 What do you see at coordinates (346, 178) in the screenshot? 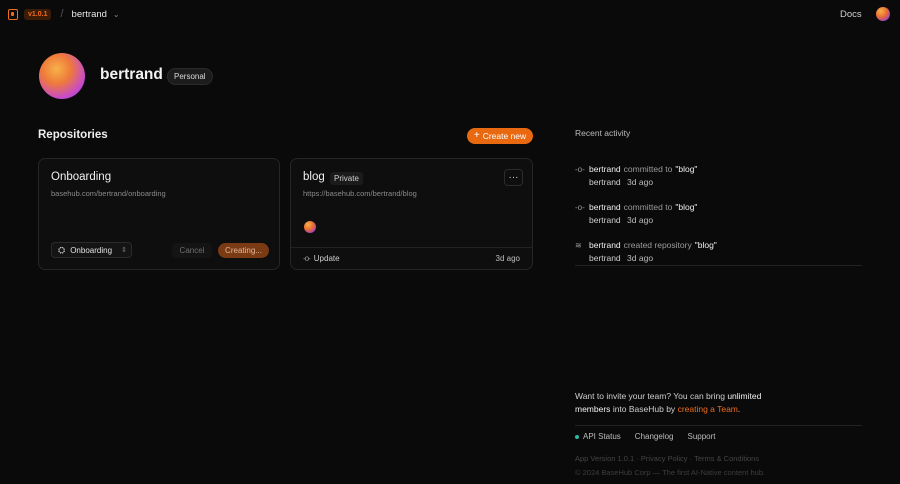
I see `visibility-badge: Private` at bounding box center [346, 178].